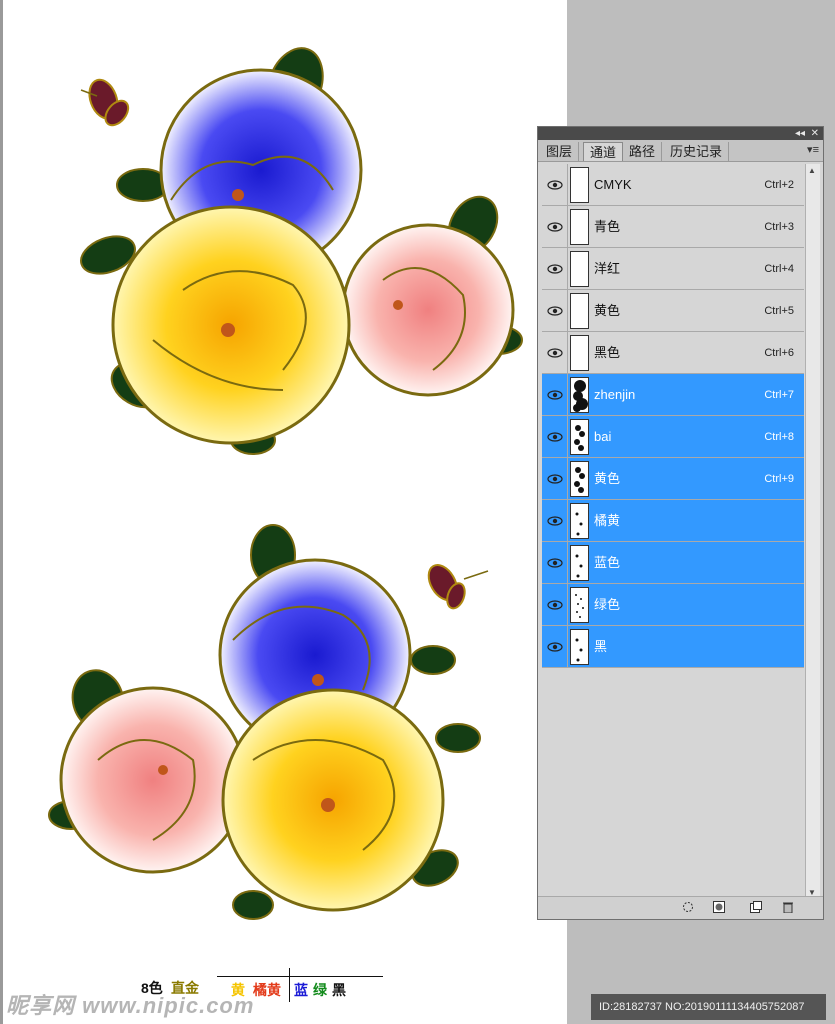  Describe the element at coordinates (607, 226) in the screenshot. I see `channel-name: 青色` at that location.